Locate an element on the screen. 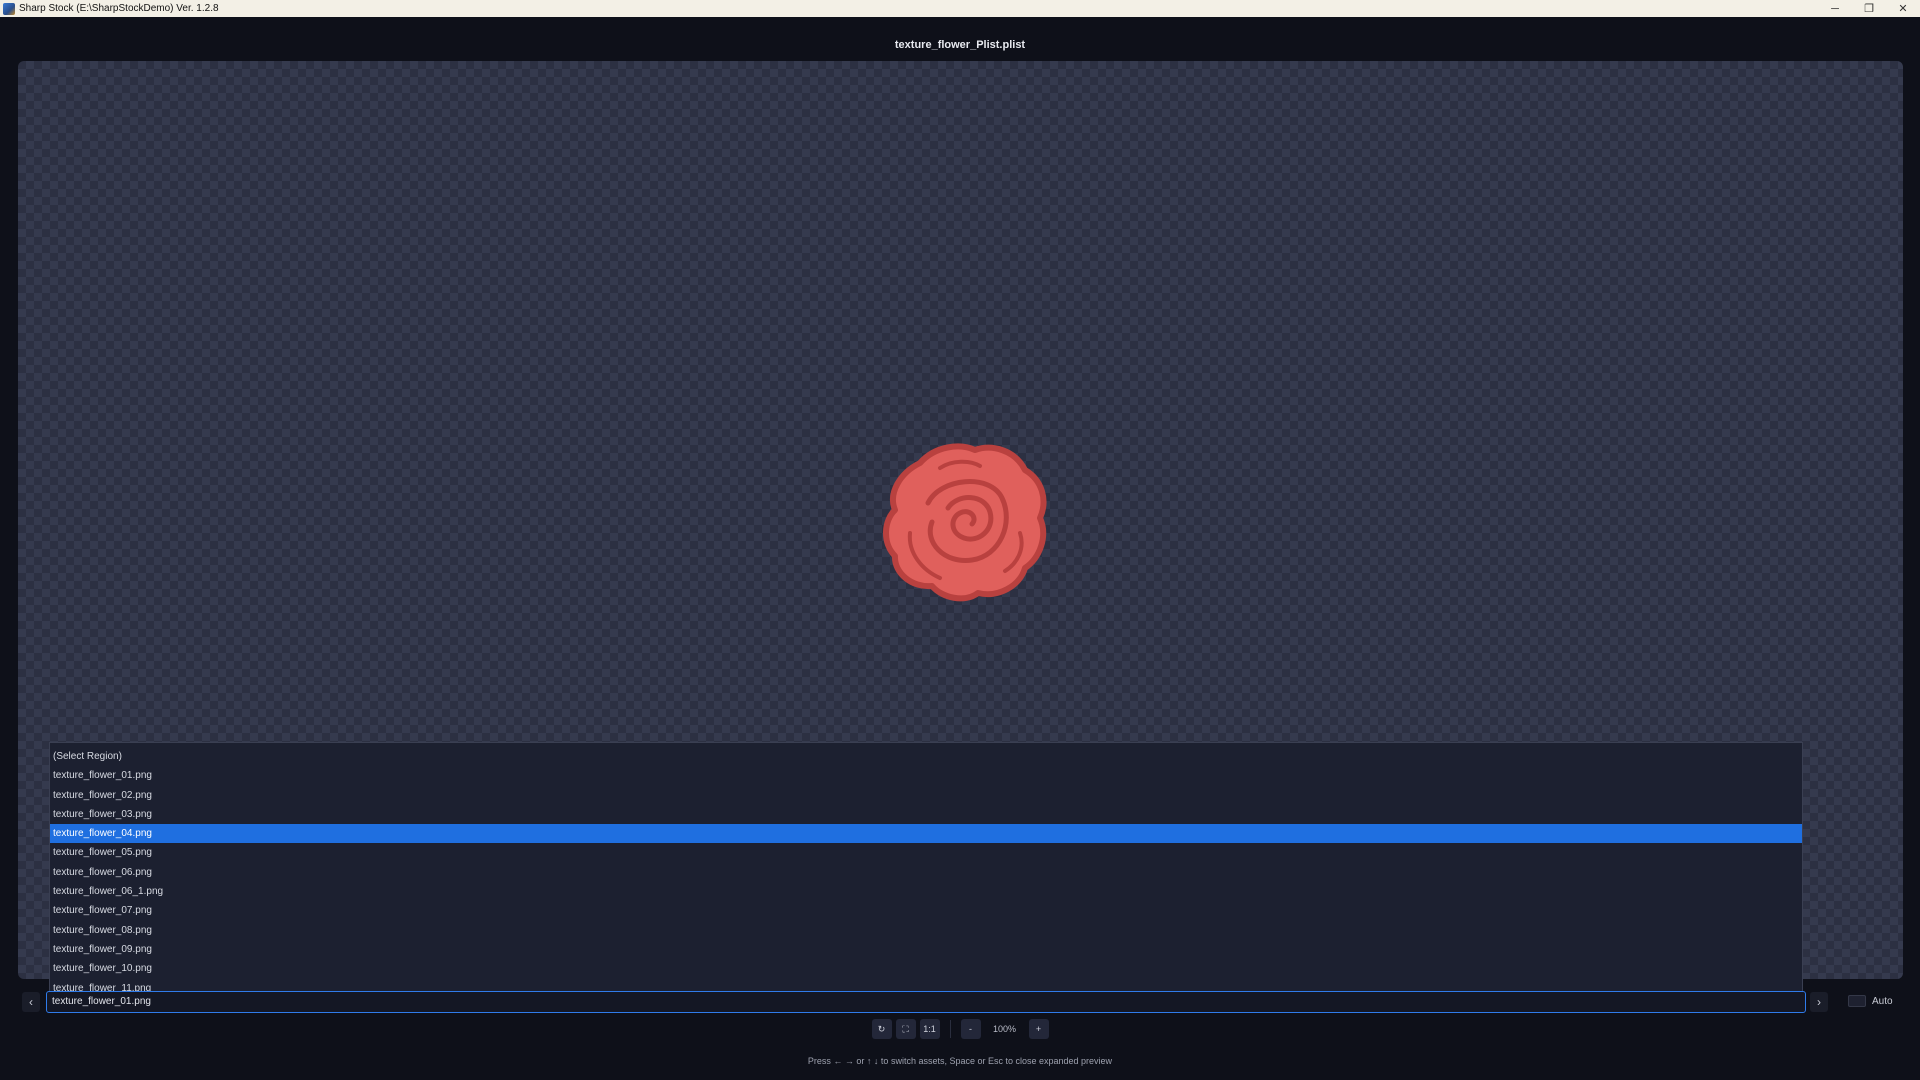 The height and width of the screenshot is (1080, 1920). dropdown-item: texture_flower_08.png is located at coordinates (926, 930).